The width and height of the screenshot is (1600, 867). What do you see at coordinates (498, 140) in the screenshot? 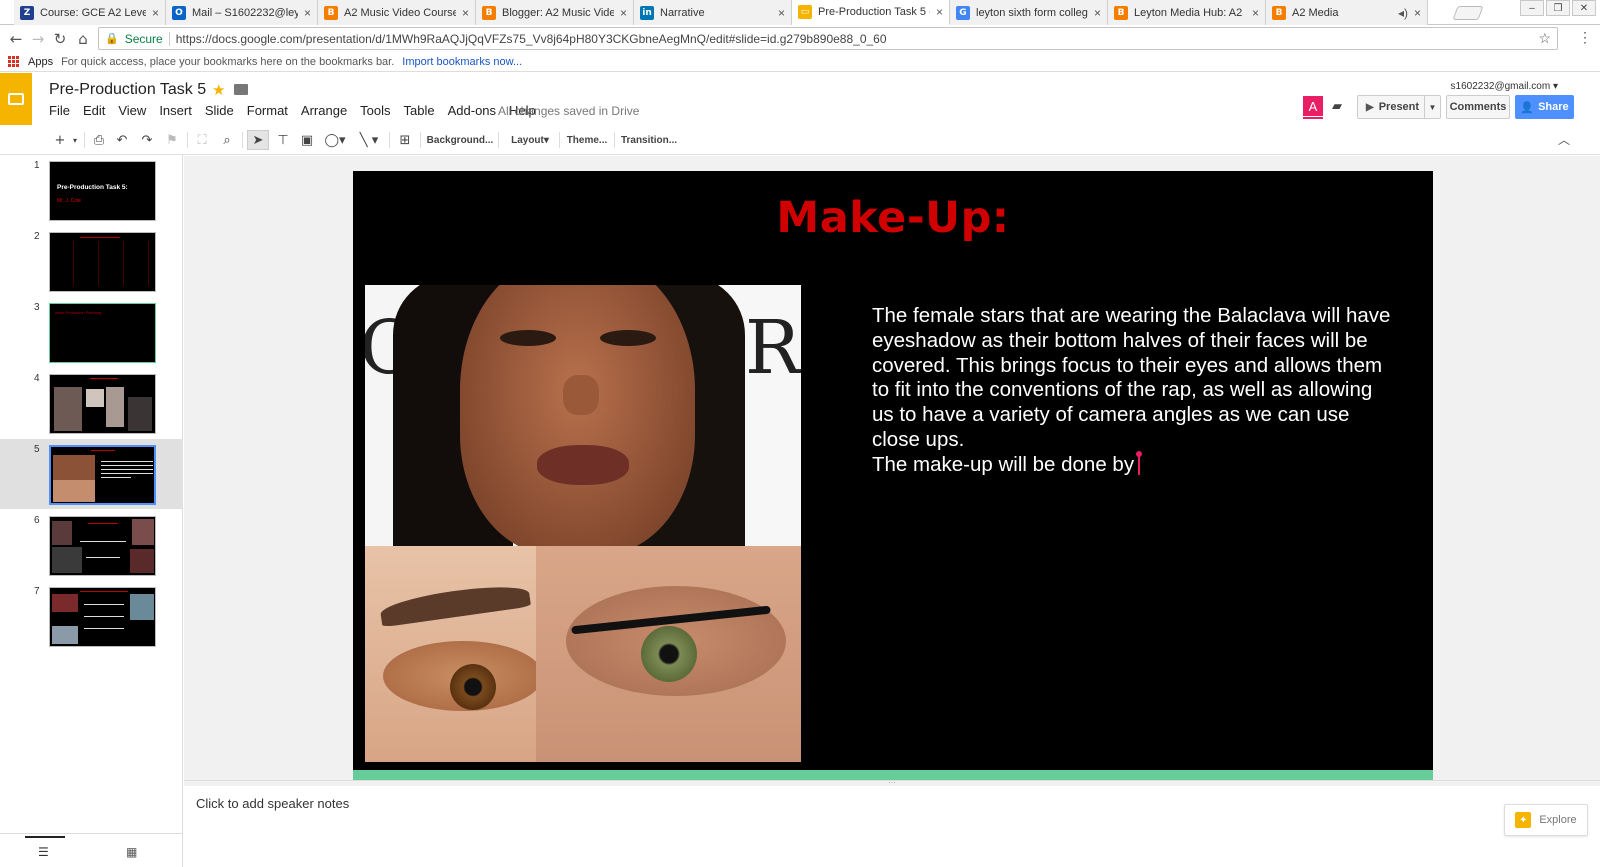
I see `toolbar-divider` at bounding box center [498, 140].